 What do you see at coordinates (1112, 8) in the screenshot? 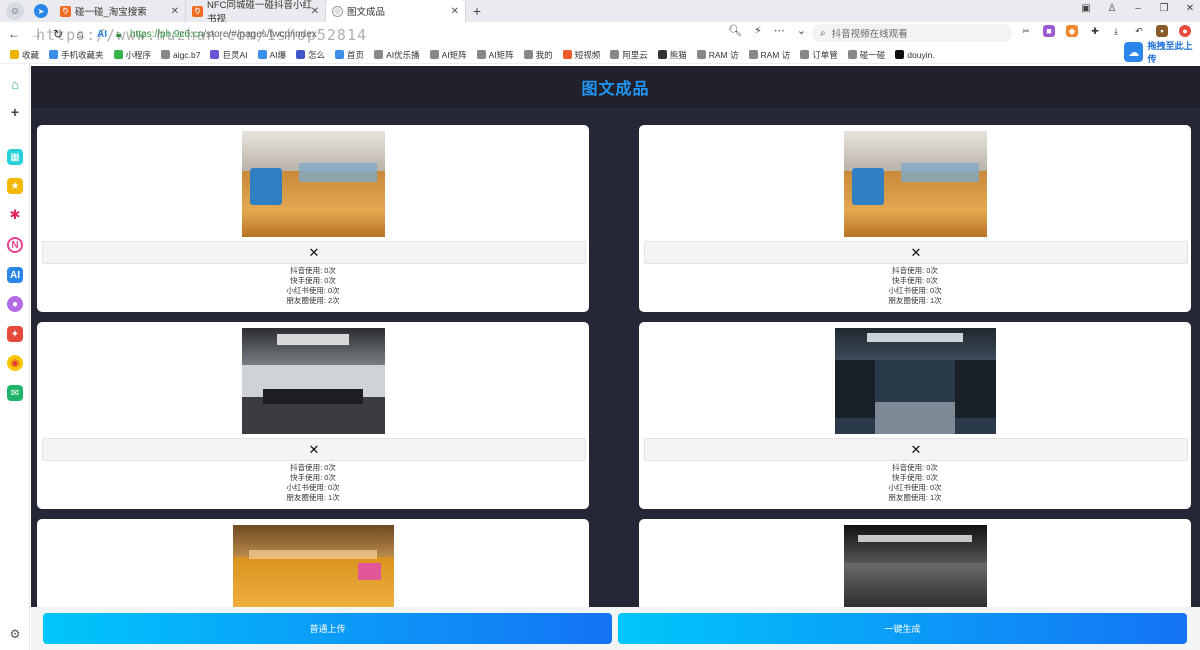
I see `skin-icon: ♙` at bounding box center [1112, 8].